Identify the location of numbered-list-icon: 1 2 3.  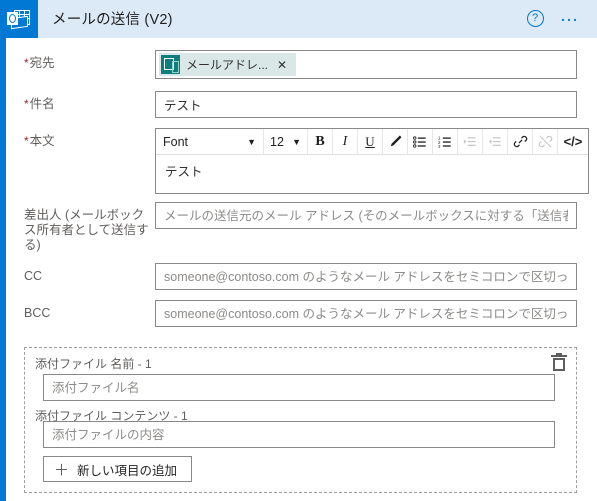
(445, 141).